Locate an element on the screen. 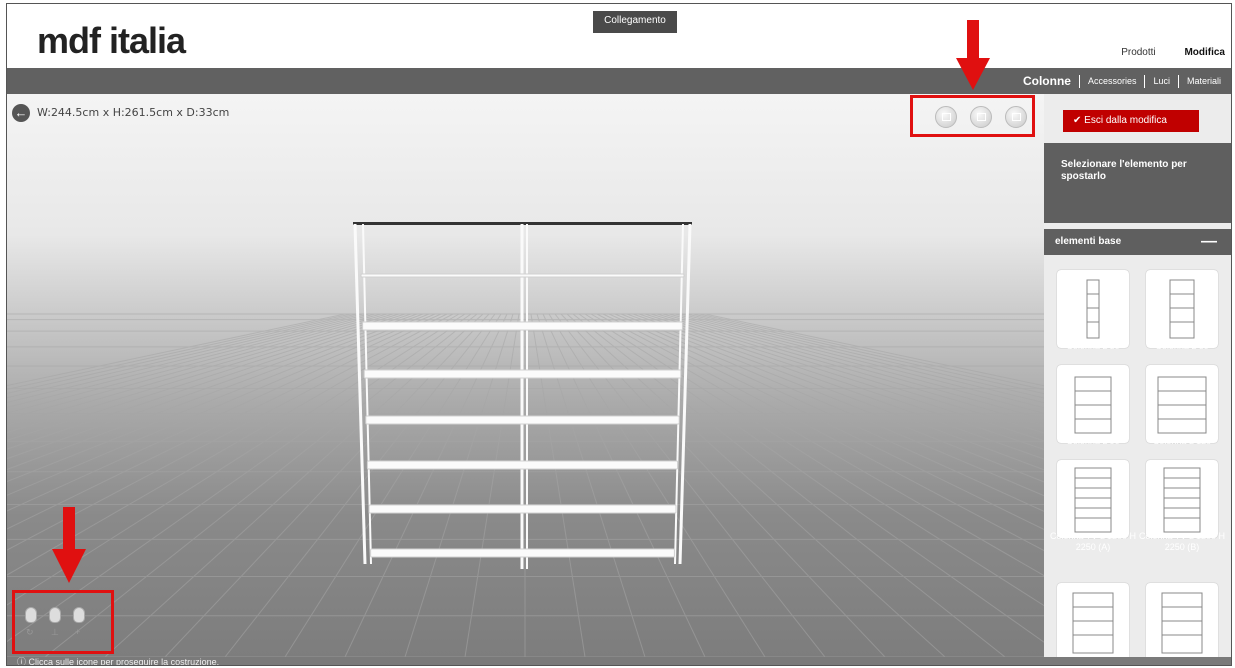  dimensions-label: W:244.5cm x H:261.5cm x D:33cm is located at coordinates (133, 112).